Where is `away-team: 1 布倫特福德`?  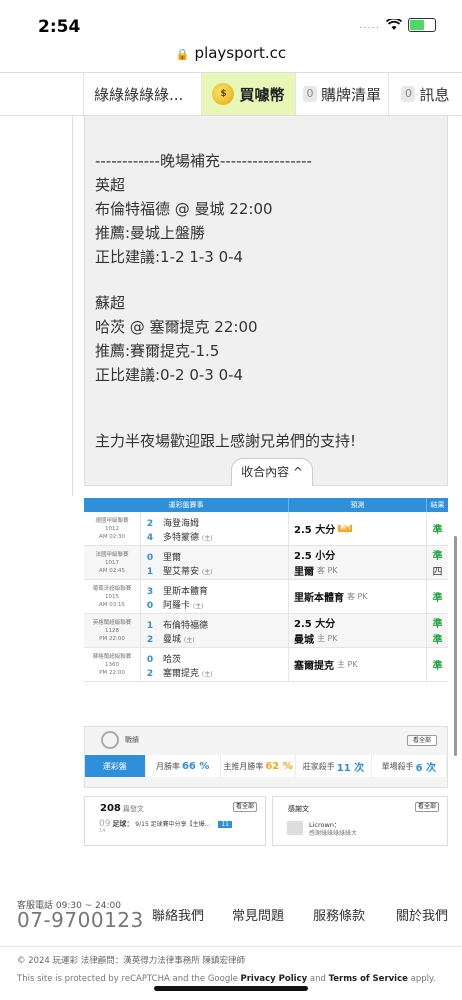 away-team: 1 布倫特福德 is located at coordinates (175, 624).